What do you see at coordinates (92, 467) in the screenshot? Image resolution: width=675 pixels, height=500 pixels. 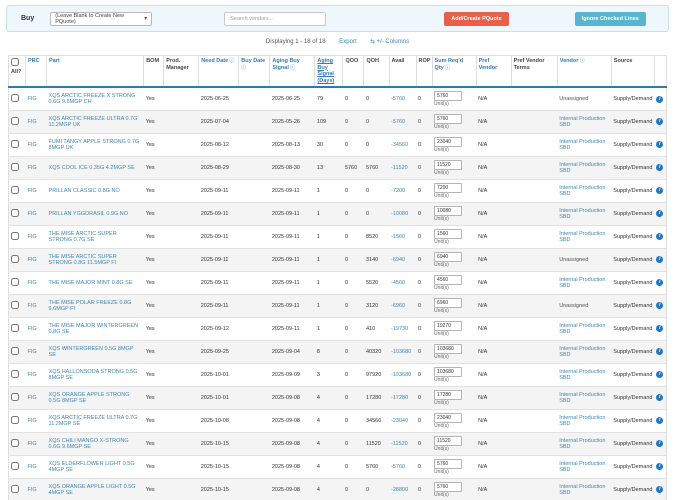 I see `part-link: XQS ELDERFLOWER LIGHT 0.5G 4MGP SE` at bounding box center [92, 467].